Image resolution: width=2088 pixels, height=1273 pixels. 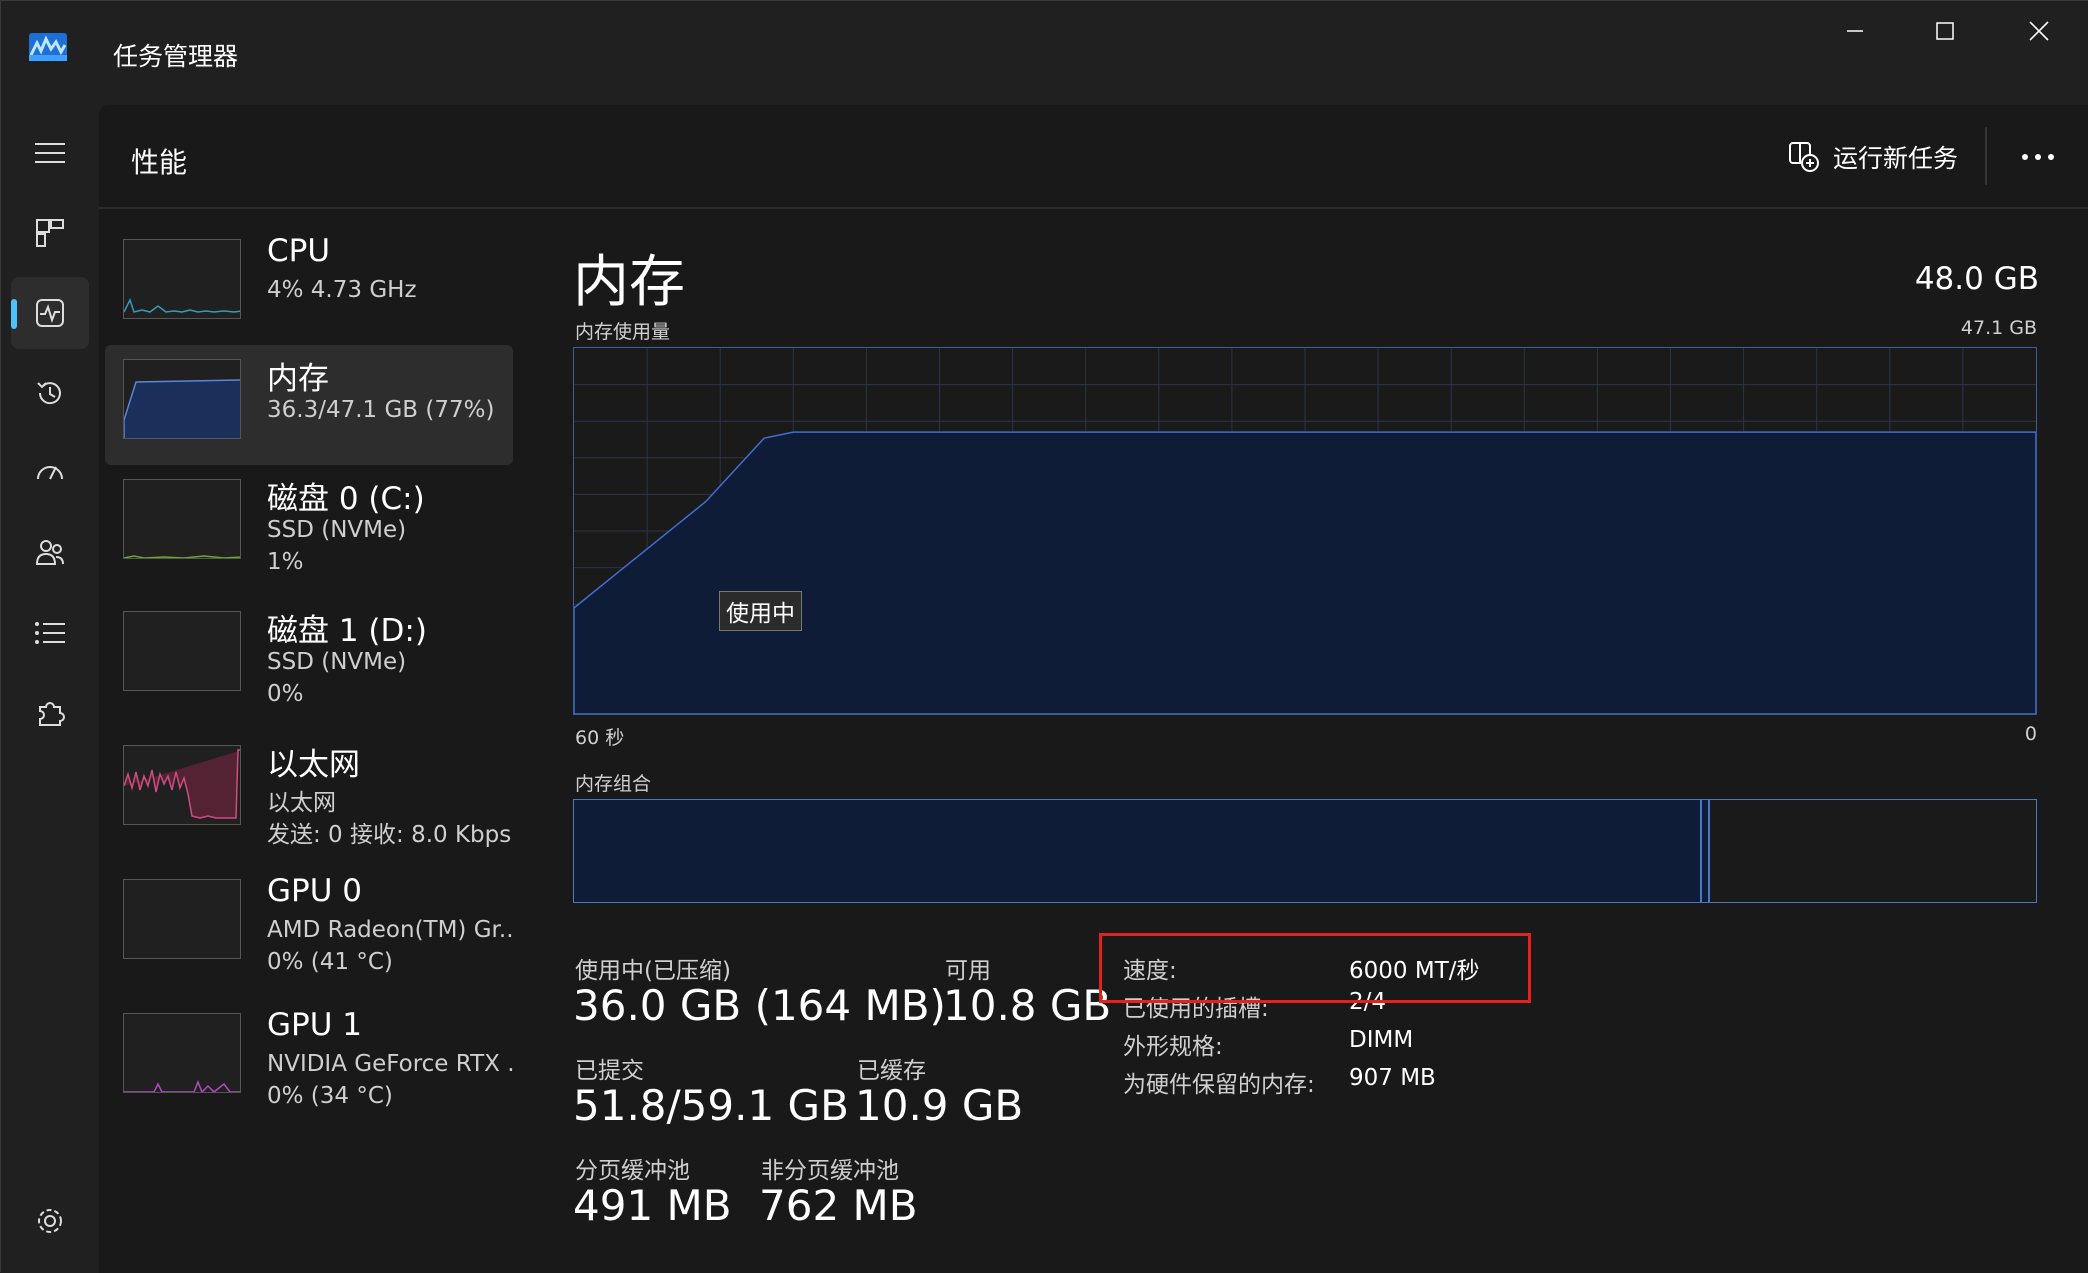 I want to click on in-use-label: 使用中(已压缩), so click(x=653, y=971).